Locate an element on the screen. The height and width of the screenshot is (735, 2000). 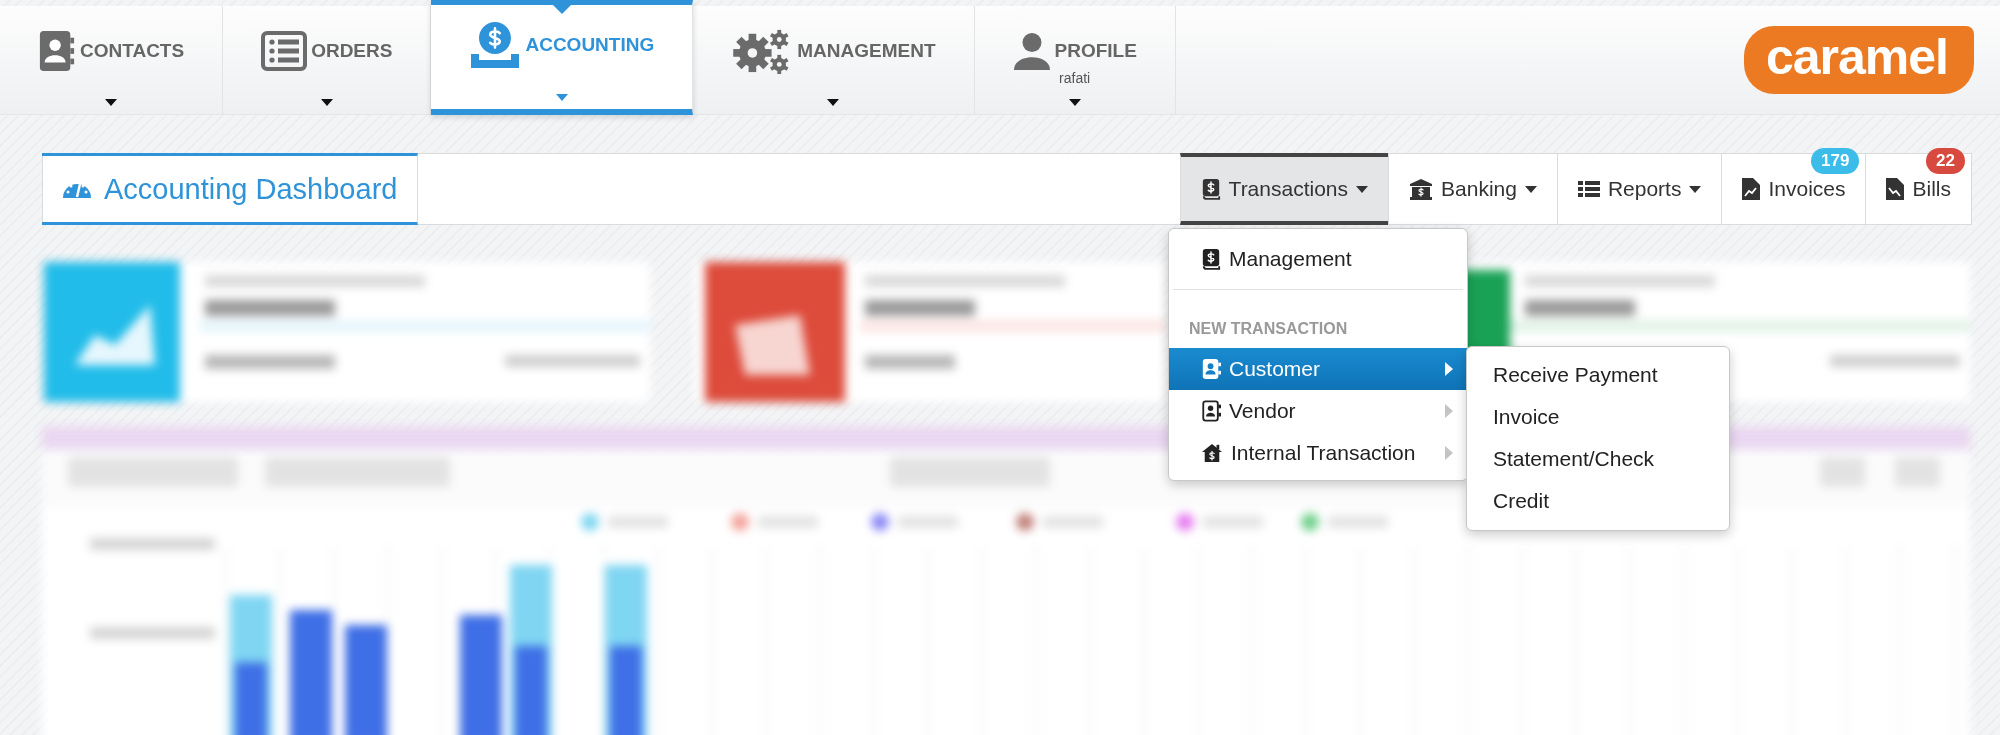
count-badge: 179 is located at coordinates (1835, 161).